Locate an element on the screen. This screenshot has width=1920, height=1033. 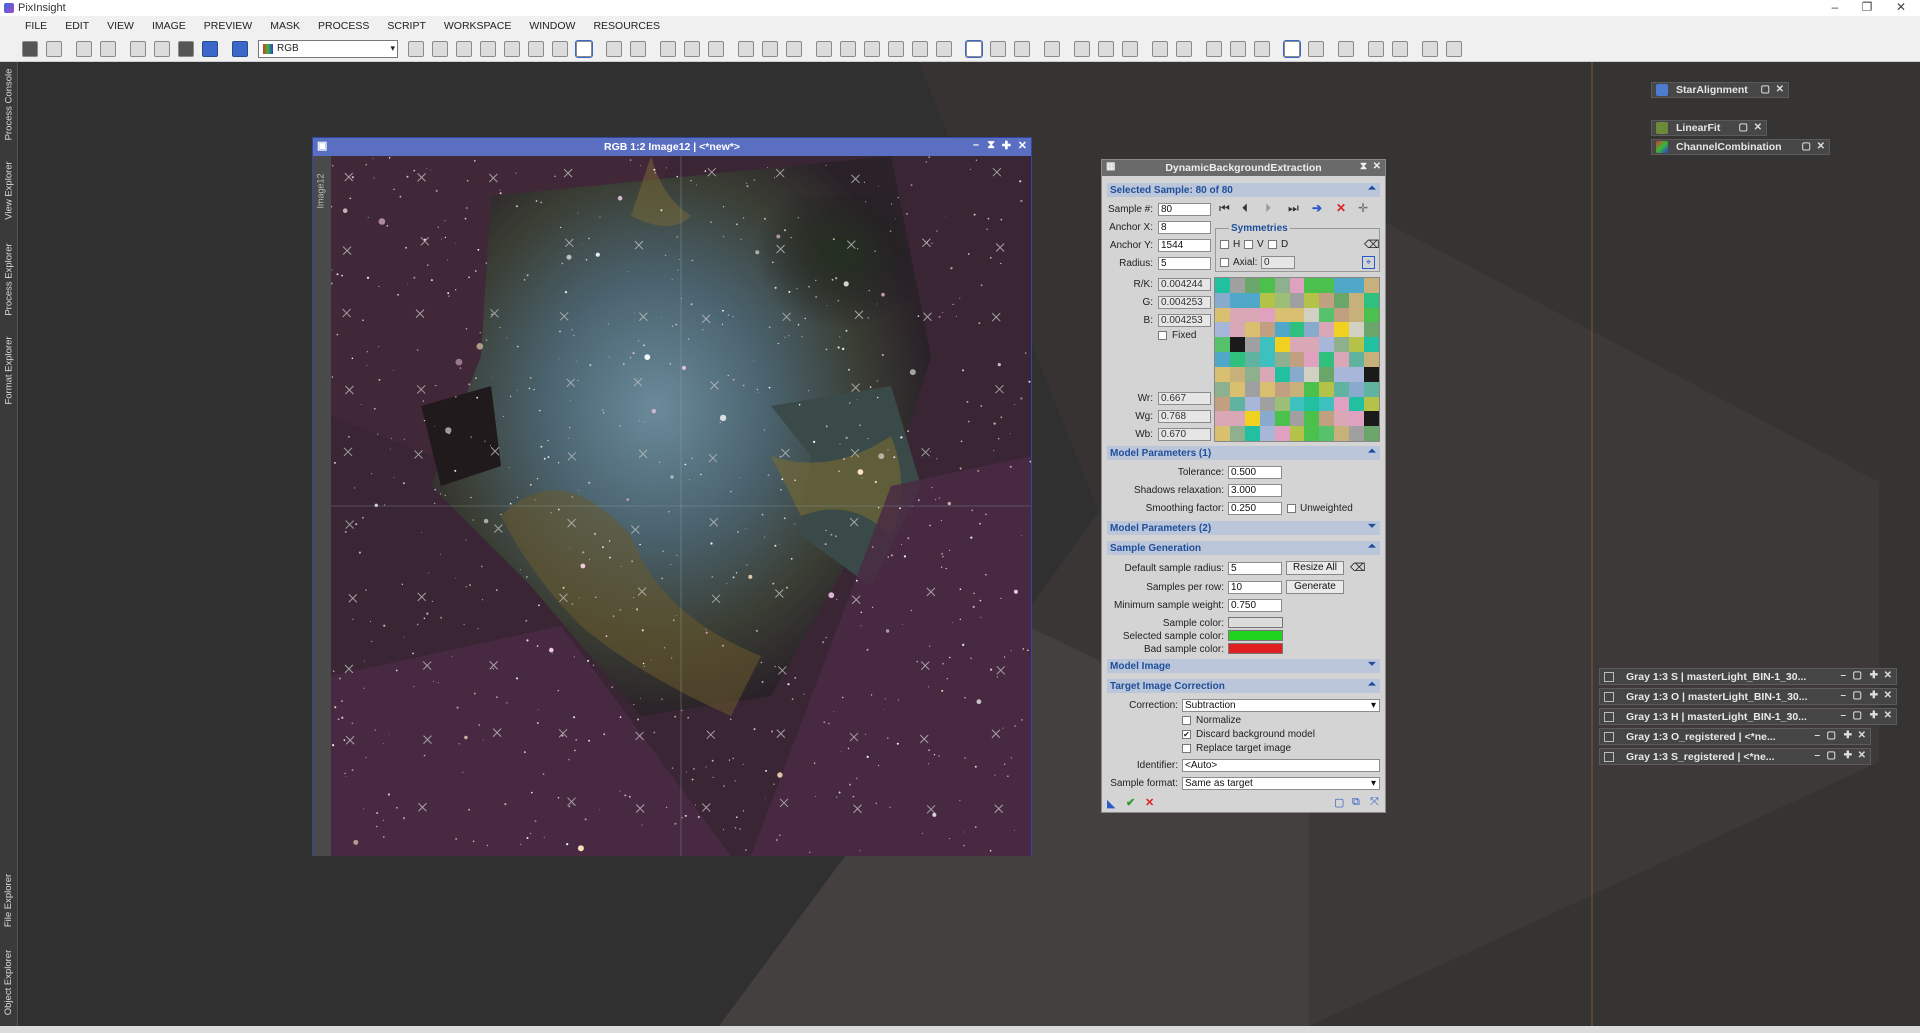
sample-number-field: 80 is located at coordinates (1184, 209).